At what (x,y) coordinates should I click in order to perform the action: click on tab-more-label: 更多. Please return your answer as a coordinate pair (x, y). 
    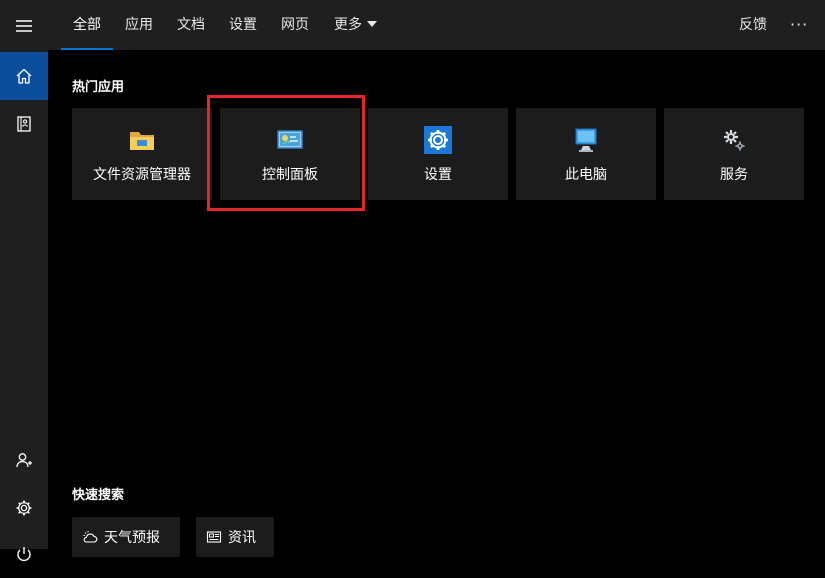
    Looking at the image, I should click on (348, 25).